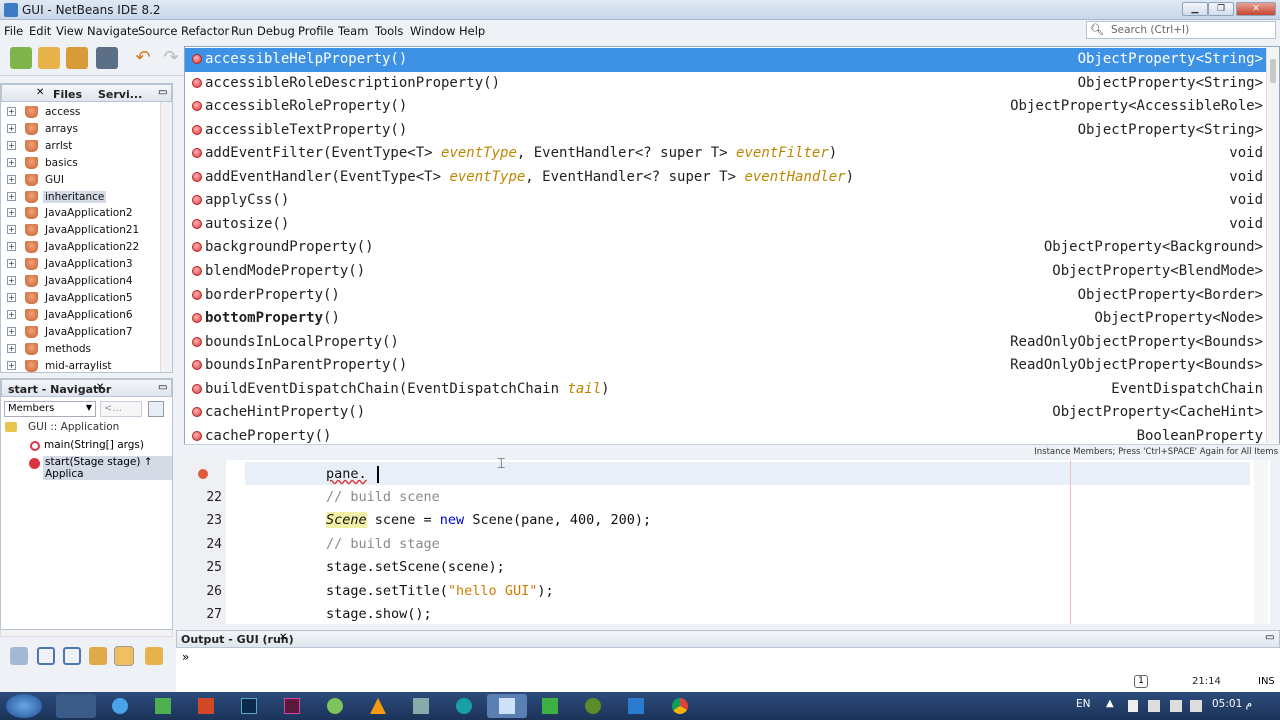 The width and height of the screenshot is (1280, 720). I want to click on battery-icon, so click(1133, 706).